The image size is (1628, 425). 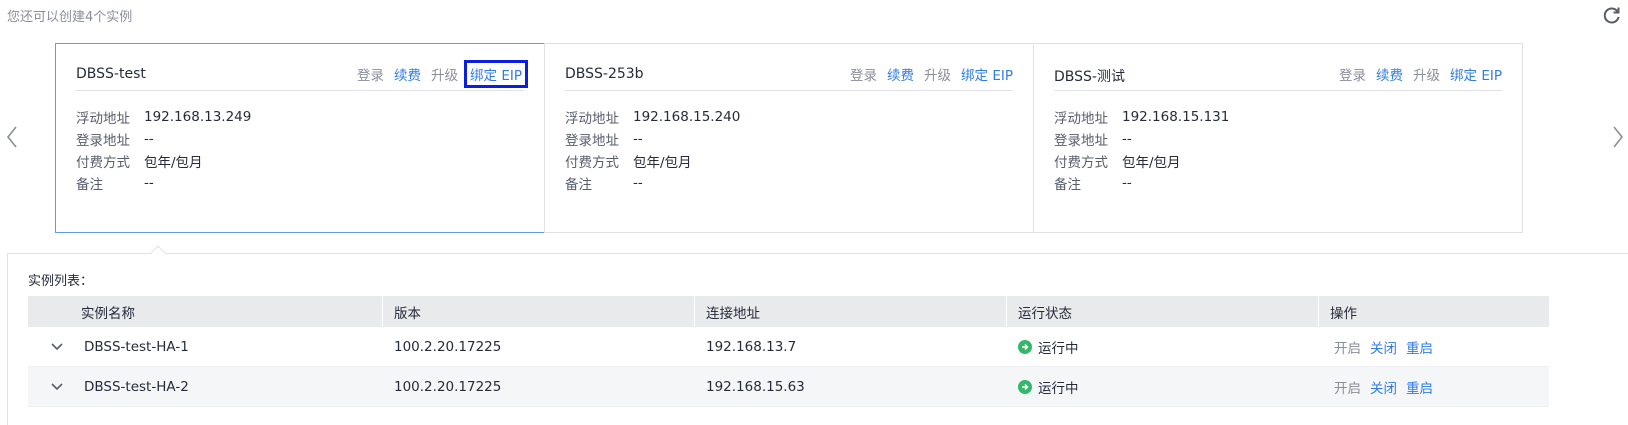 What do you see at coordinates (751, 346) in the screenshot?
I see `instance-address: 192.168.13.7` at bounding box center [751, 346].